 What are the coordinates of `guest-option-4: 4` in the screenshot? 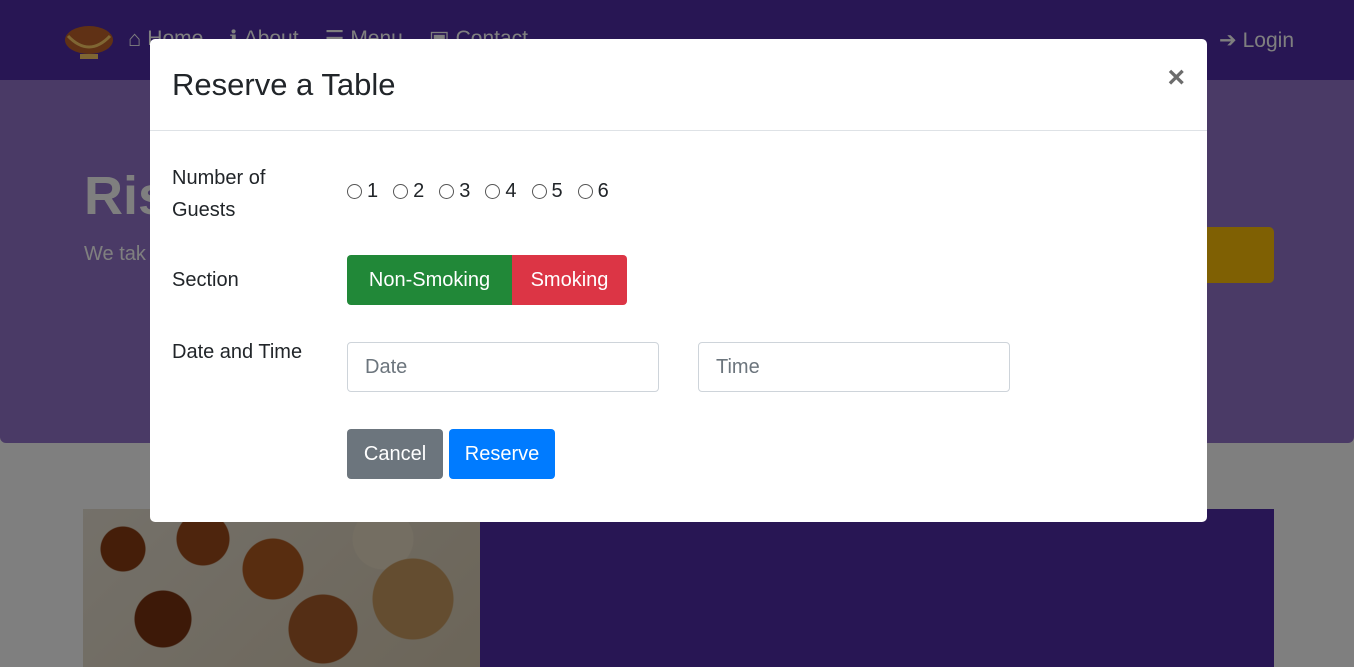 It's located at (501, 191).